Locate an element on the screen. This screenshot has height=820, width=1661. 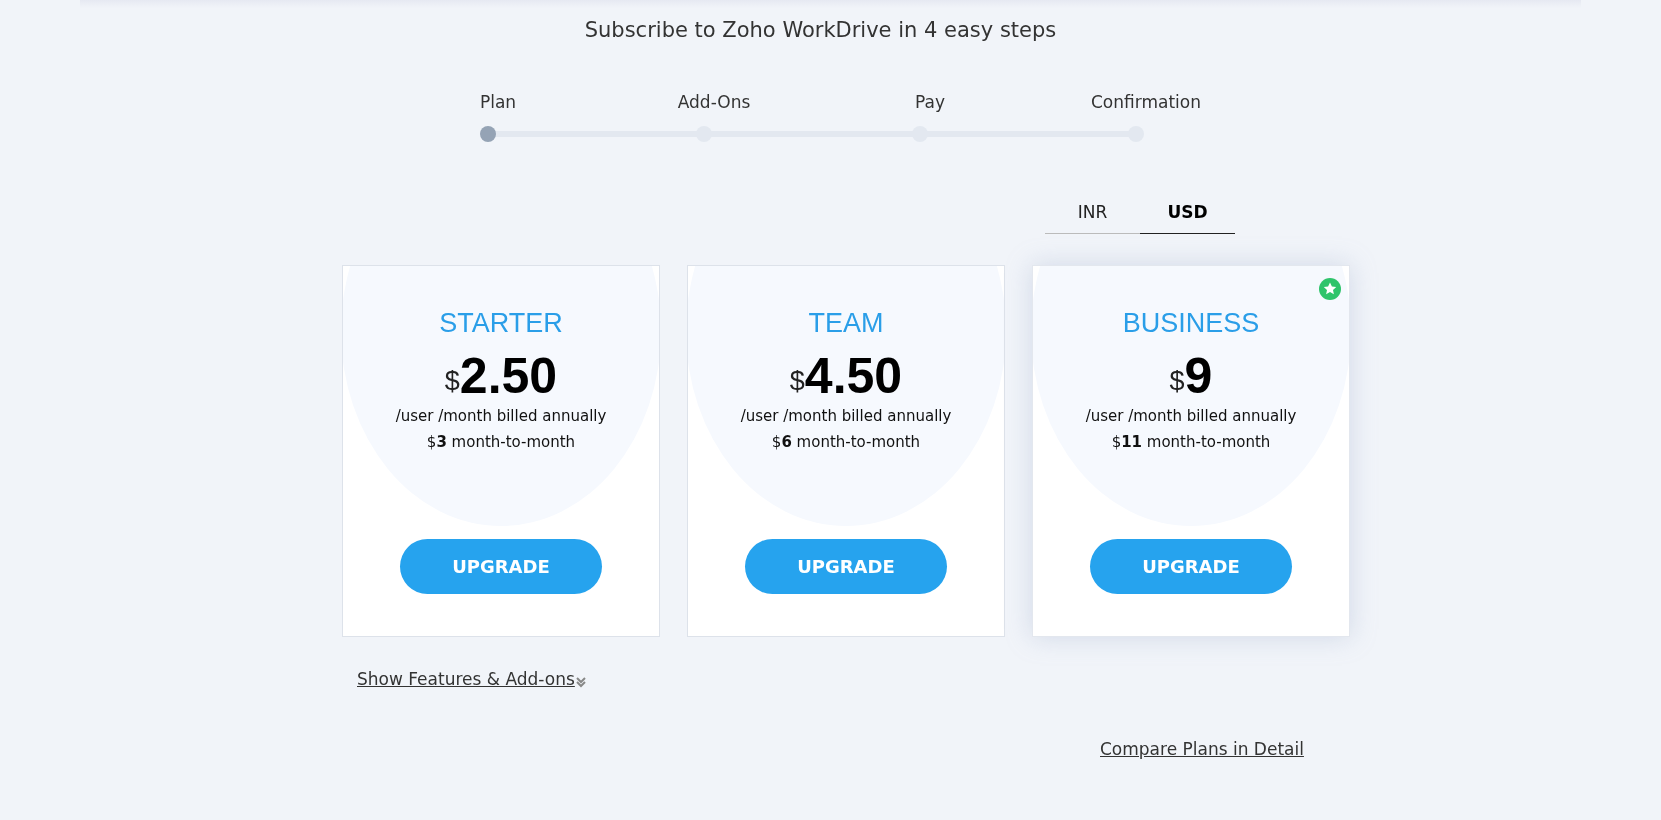
step-label: Plan is located at coordinates (498, 102).